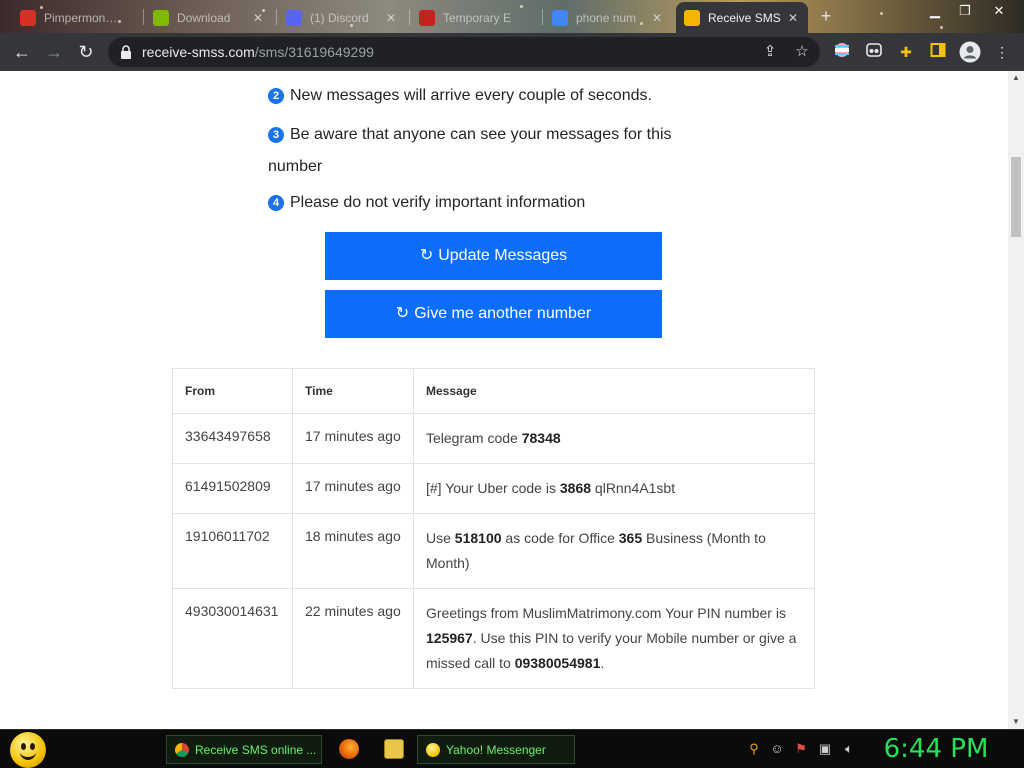 This screenshot has width=1024, height=768. Describe the element at coordinates (198, 52) in the screenshot. I see `url-host: receive-smss.com` at that location.